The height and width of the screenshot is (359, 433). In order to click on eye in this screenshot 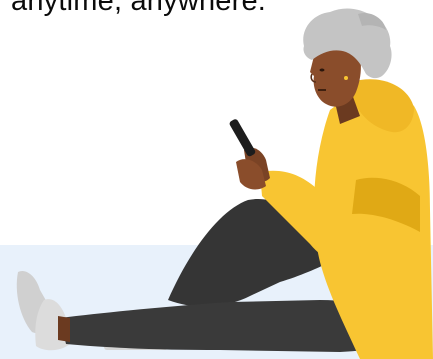, I will do `click(322, 70)`.